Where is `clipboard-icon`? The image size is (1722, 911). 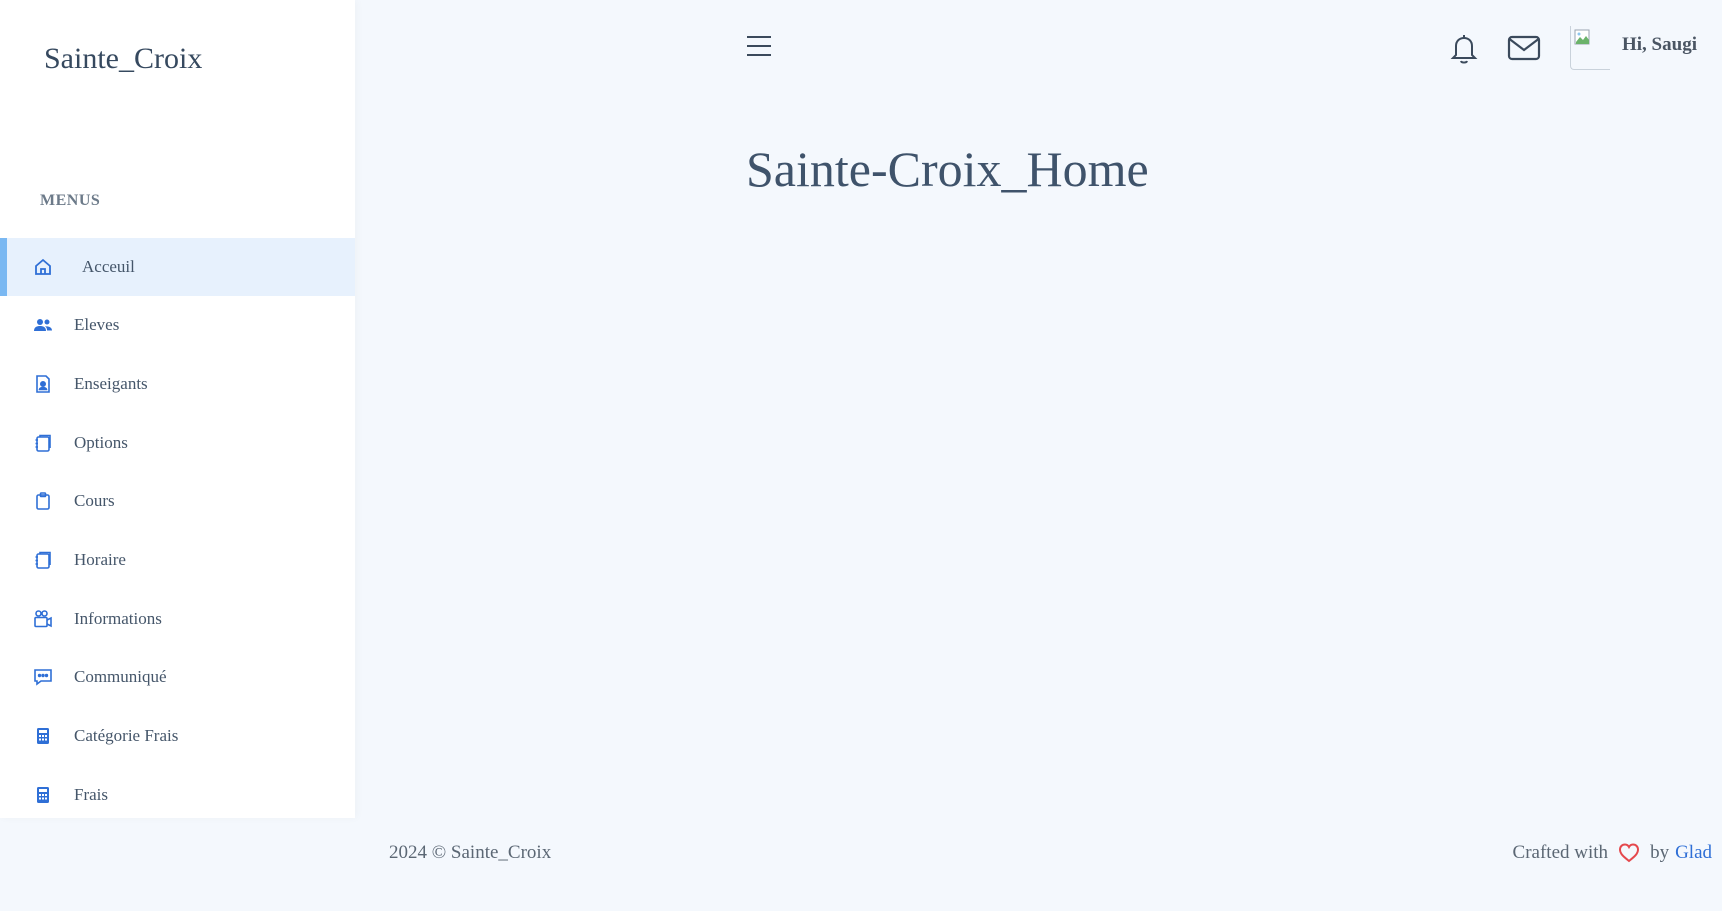
clipboard-icon is located at coordinates (43, 501).